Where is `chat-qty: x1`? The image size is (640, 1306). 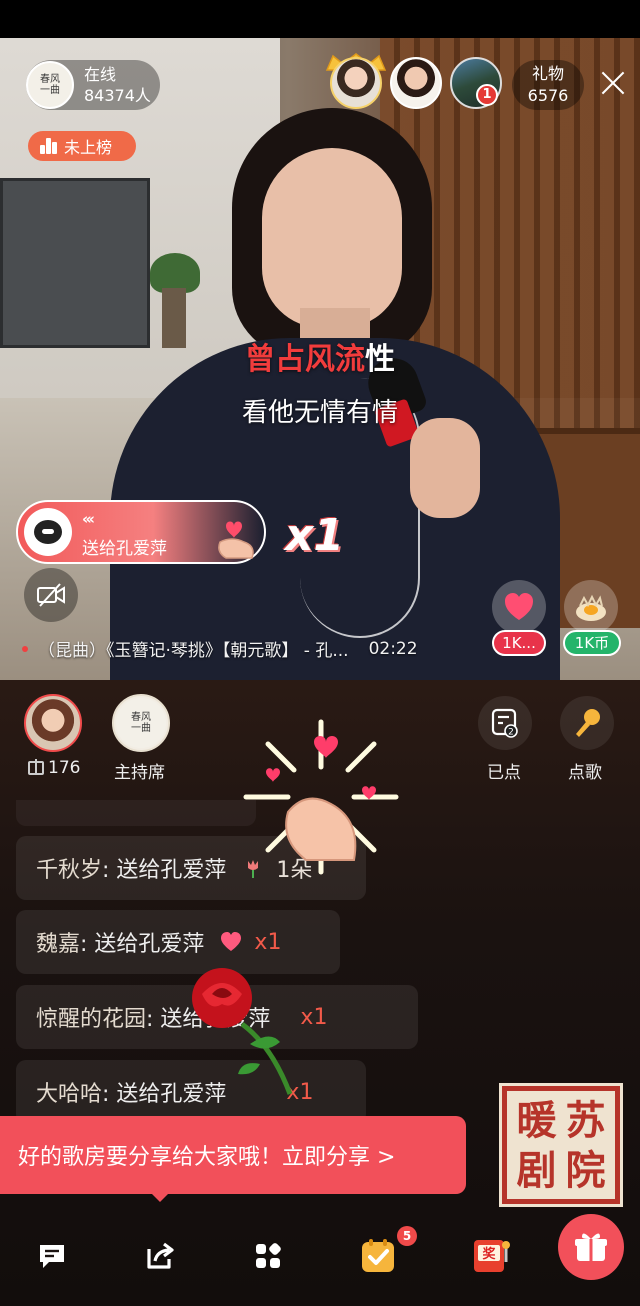
chat-qty: x1 is located at coordinates (268, 942).